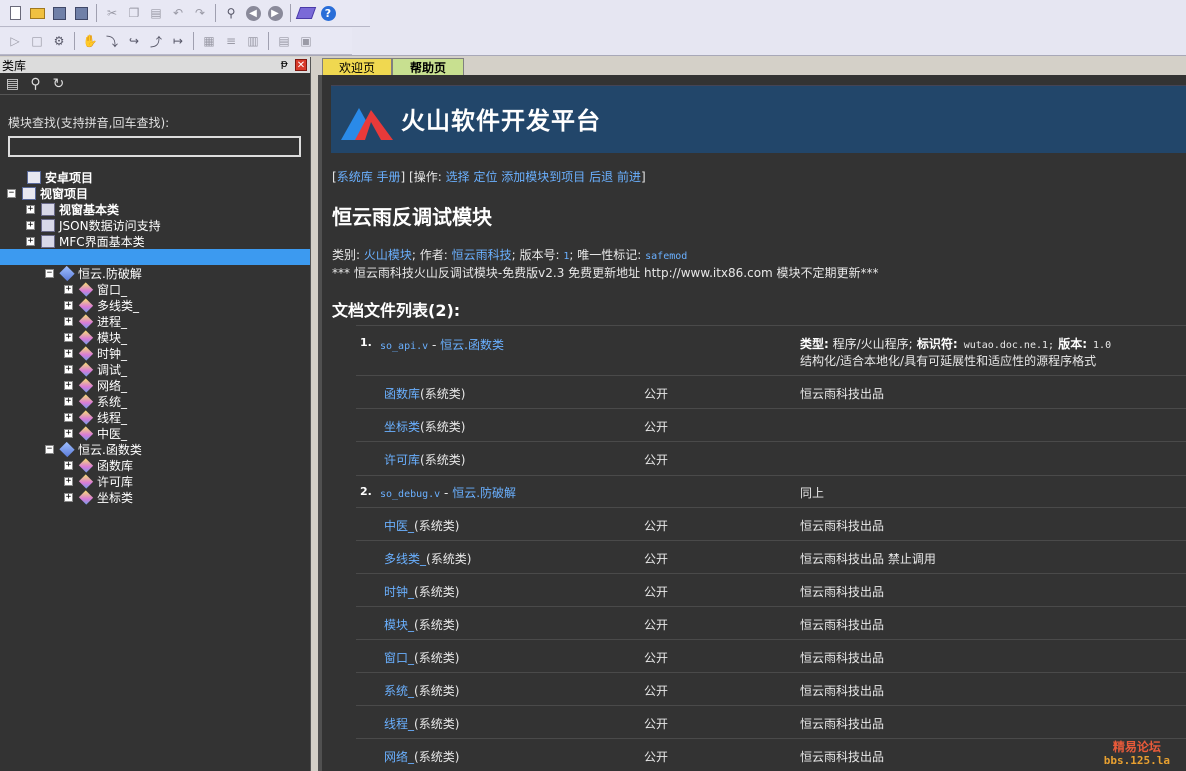 This screenshot has height=771, width=1186. What do you see at coordinates (59, 13) in the screenshot?
I see `save-button` at bounding box center [59, 13].